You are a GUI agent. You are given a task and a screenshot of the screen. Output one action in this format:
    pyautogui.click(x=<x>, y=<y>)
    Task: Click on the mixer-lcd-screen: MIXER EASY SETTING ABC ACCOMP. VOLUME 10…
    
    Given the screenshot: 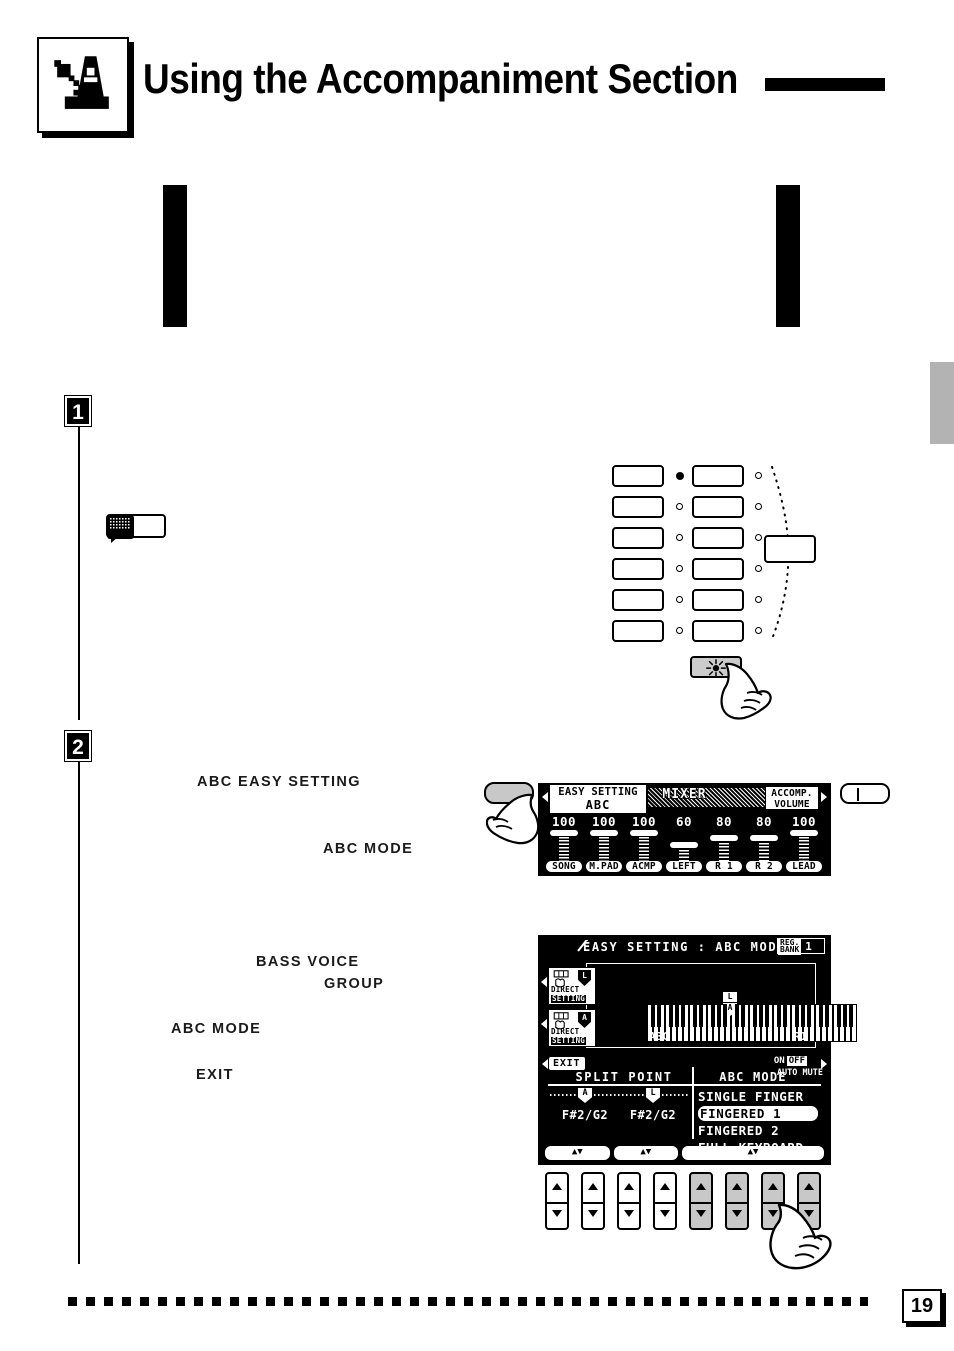 What is the action you would take?
    pyautogui.click(x=684, y=829)
    